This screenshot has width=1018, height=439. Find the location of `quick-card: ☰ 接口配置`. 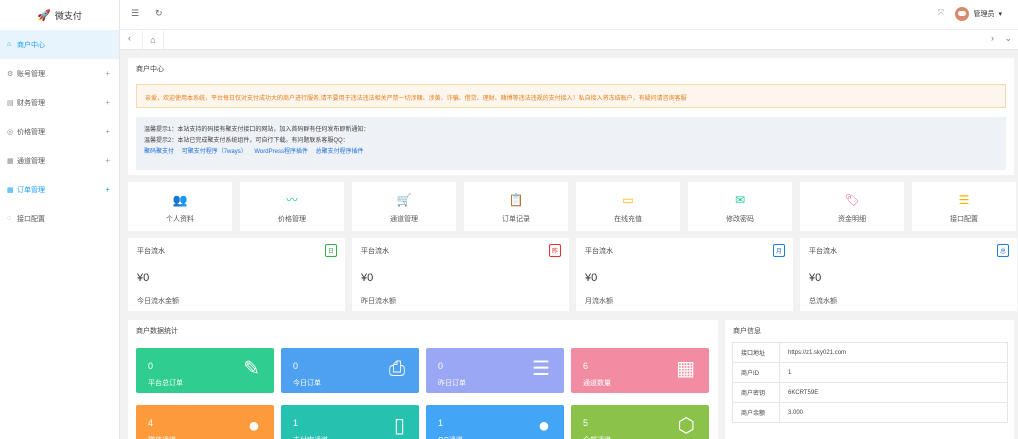

quick-card: ☰ 接口配置 is located at coordinates (964, 206).